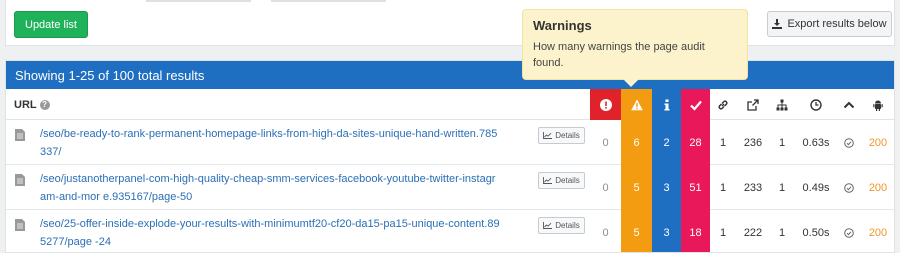  I want to click on url-column-header: URL ?, so click(32, 104).